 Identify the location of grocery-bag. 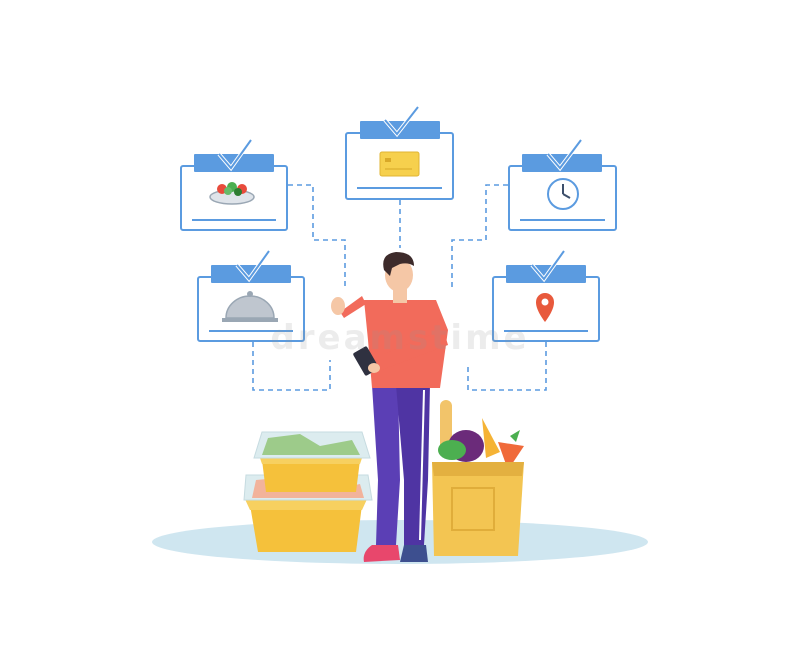
(478, 478).